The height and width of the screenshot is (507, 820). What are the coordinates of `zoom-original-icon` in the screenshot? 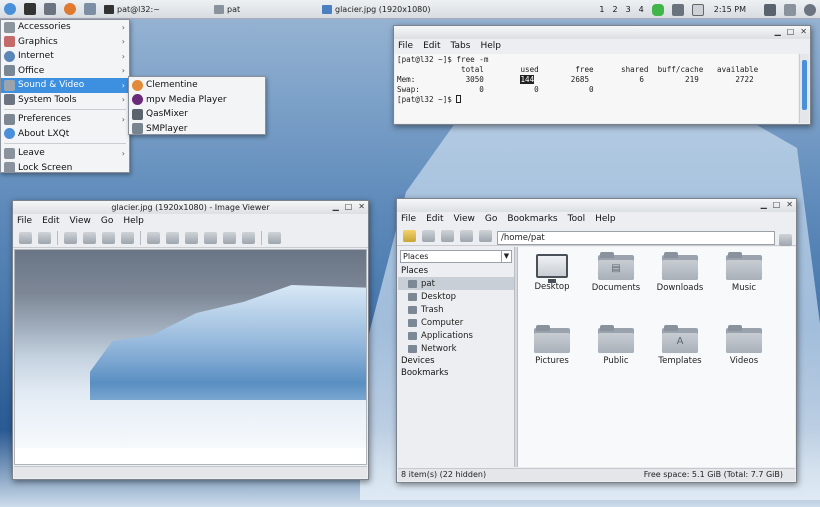 It's located at (248, 237).